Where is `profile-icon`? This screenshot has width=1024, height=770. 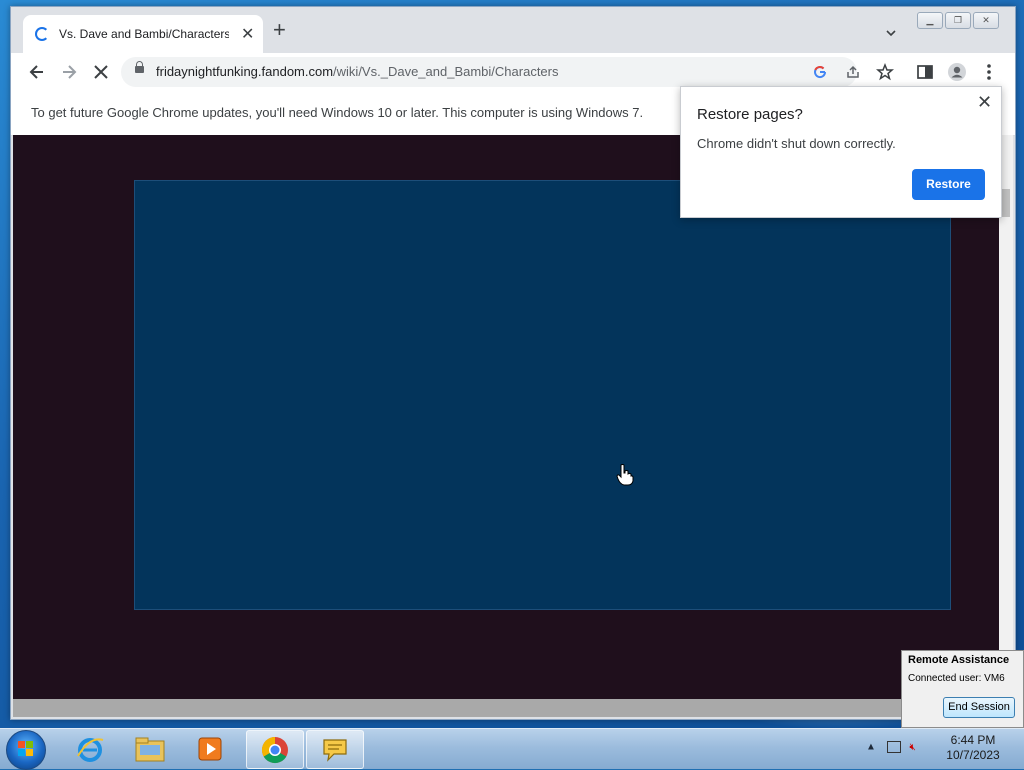
profile-icon is located at coordinates (957, 72).